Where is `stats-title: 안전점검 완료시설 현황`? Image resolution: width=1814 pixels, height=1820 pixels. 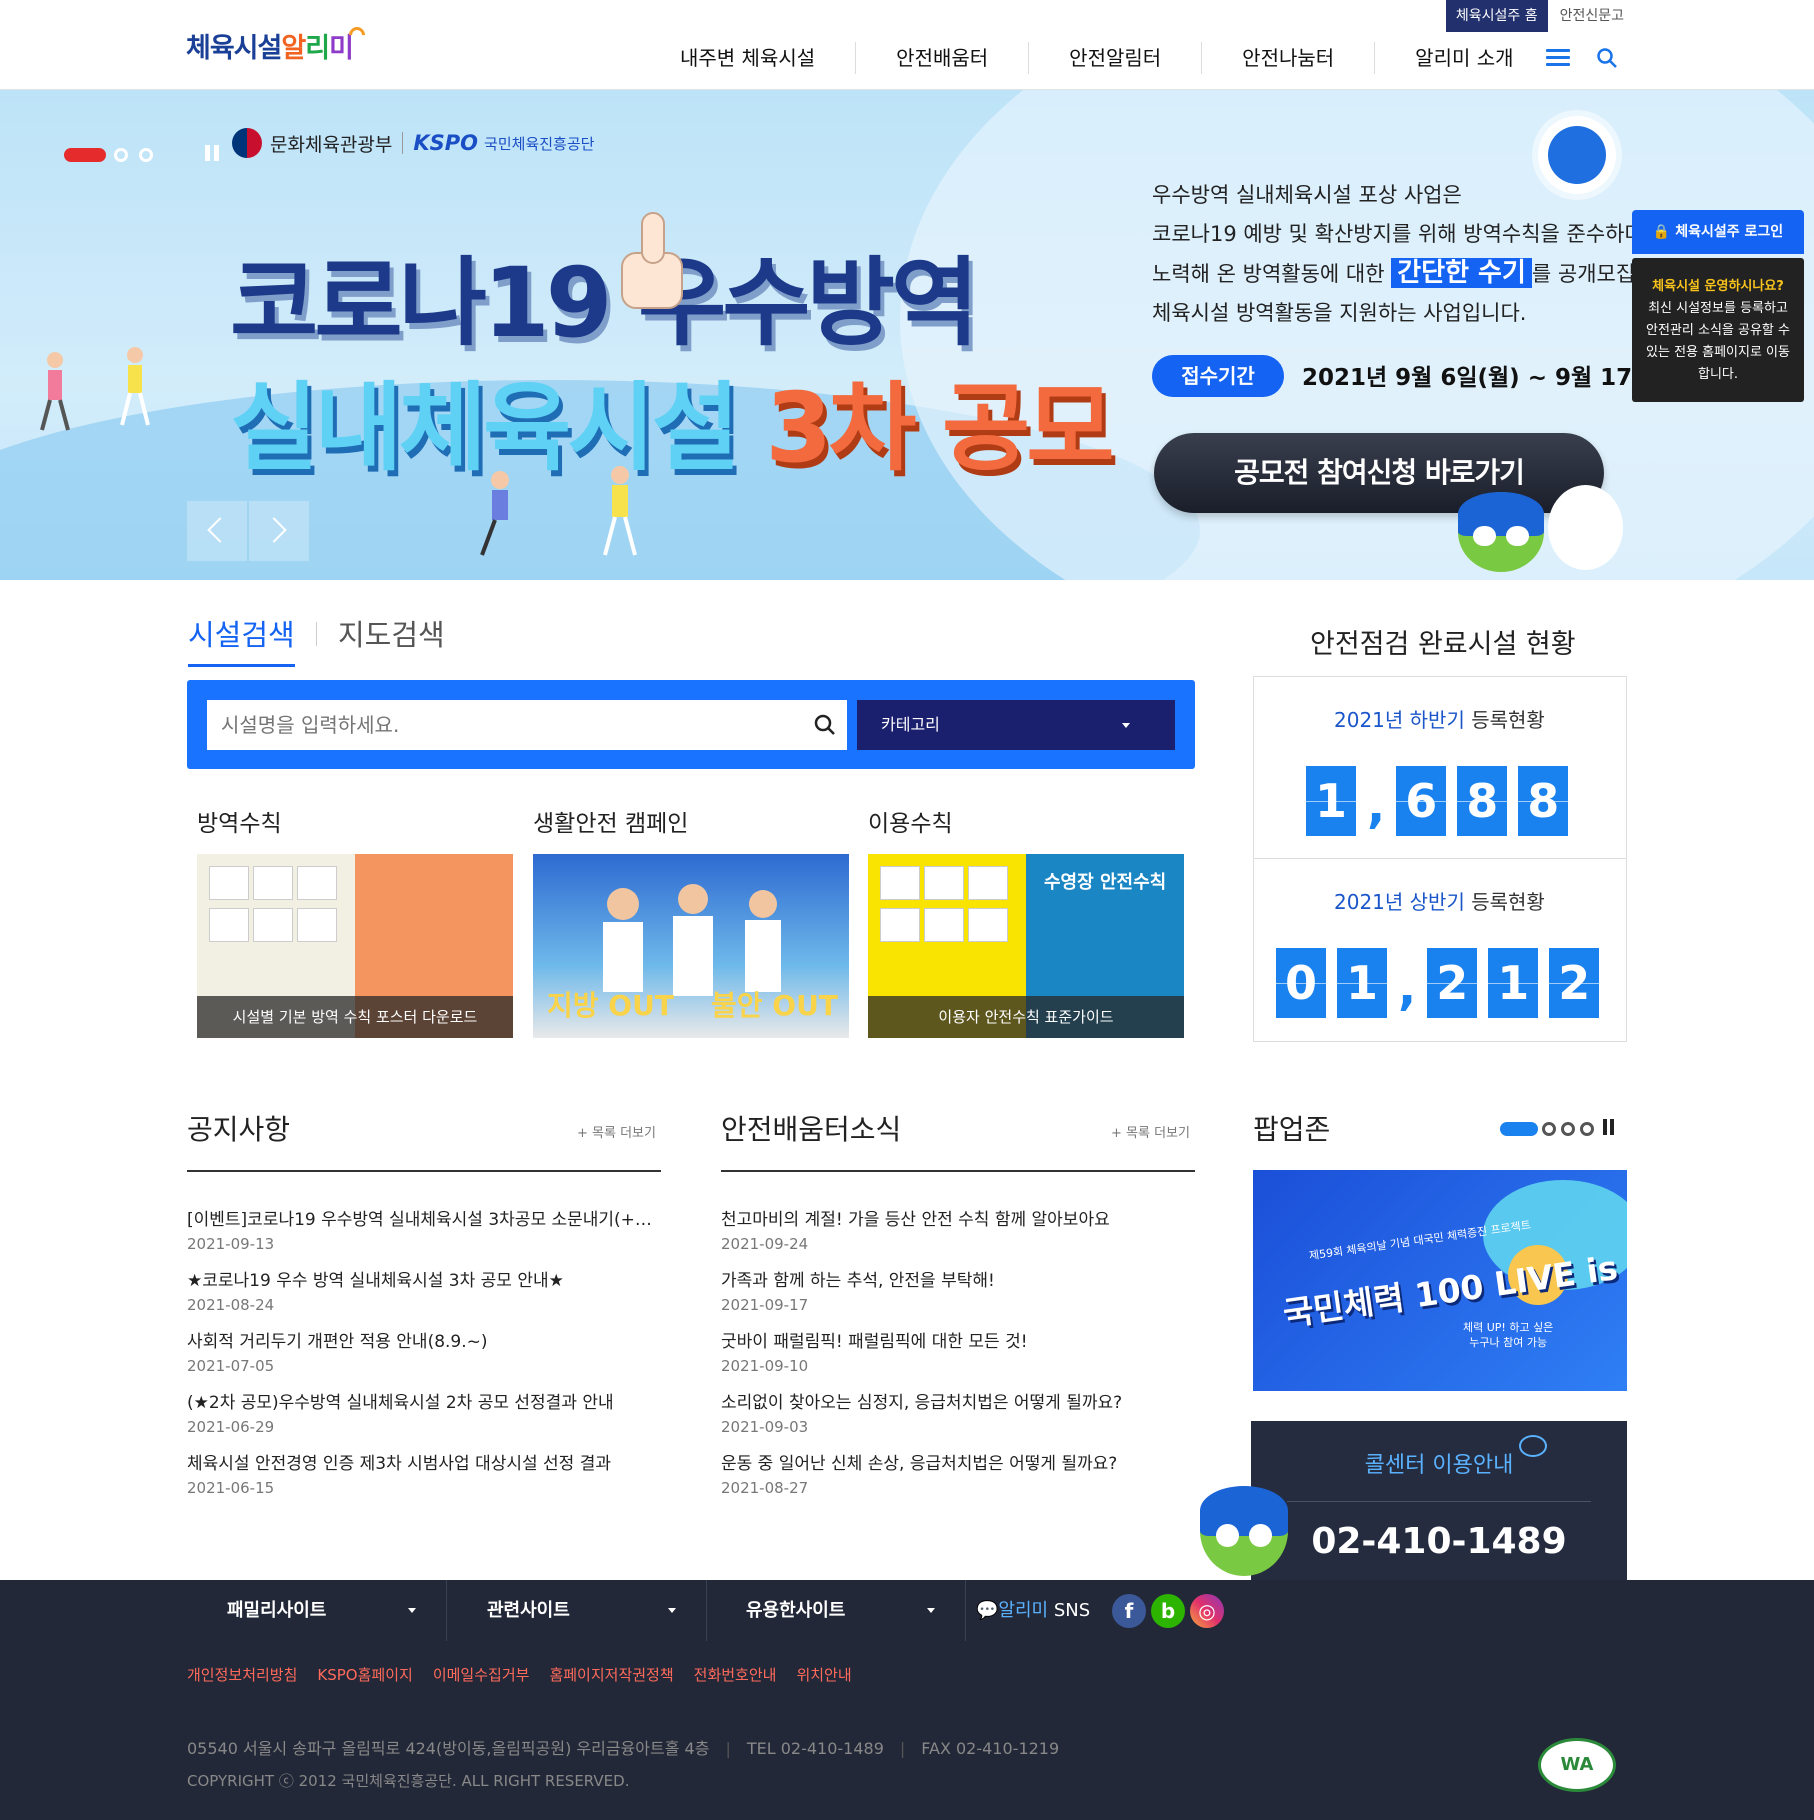
stats-title: 안전점검 완료시설 현황 is located at coordinates (1443, 644).